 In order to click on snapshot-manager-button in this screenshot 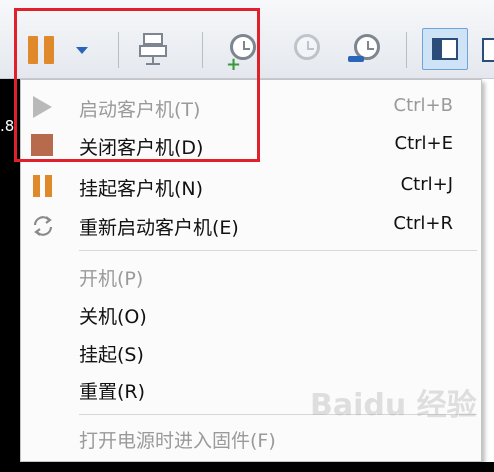, I will do `click(369, 49)`.